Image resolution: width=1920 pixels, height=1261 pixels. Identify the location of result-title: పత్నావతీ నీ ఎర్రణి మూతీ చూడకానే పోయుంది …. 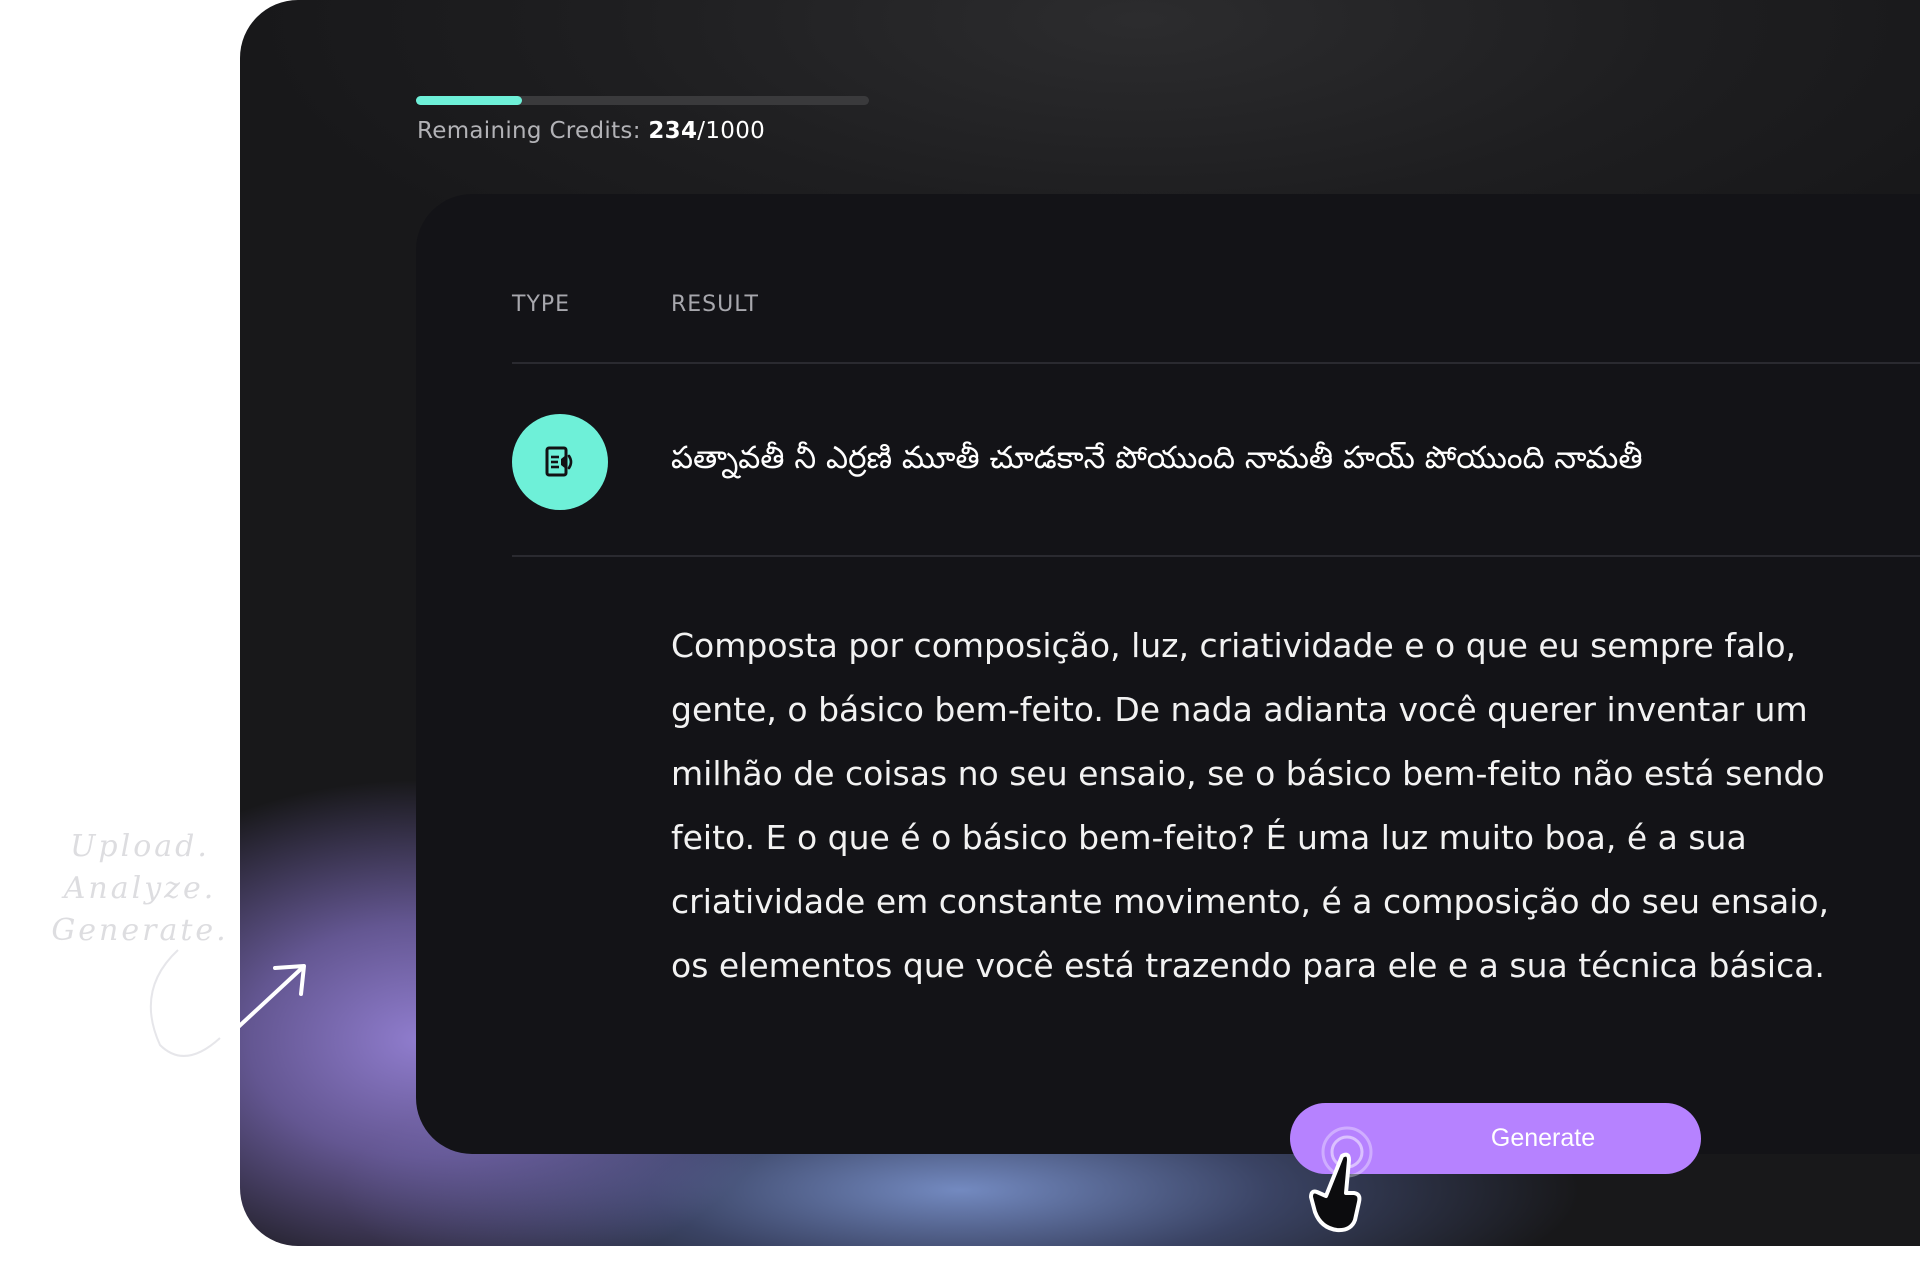
(1157, 458).